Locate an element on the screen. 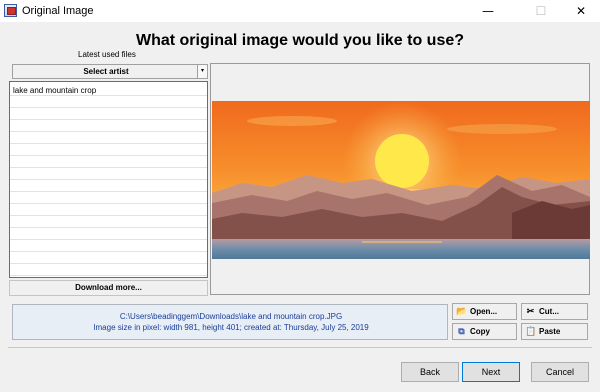 The height and width of the screenshot is (392, 600). select-artist-dropdown: Select artist ▾ is located at coordinates (110, 71).